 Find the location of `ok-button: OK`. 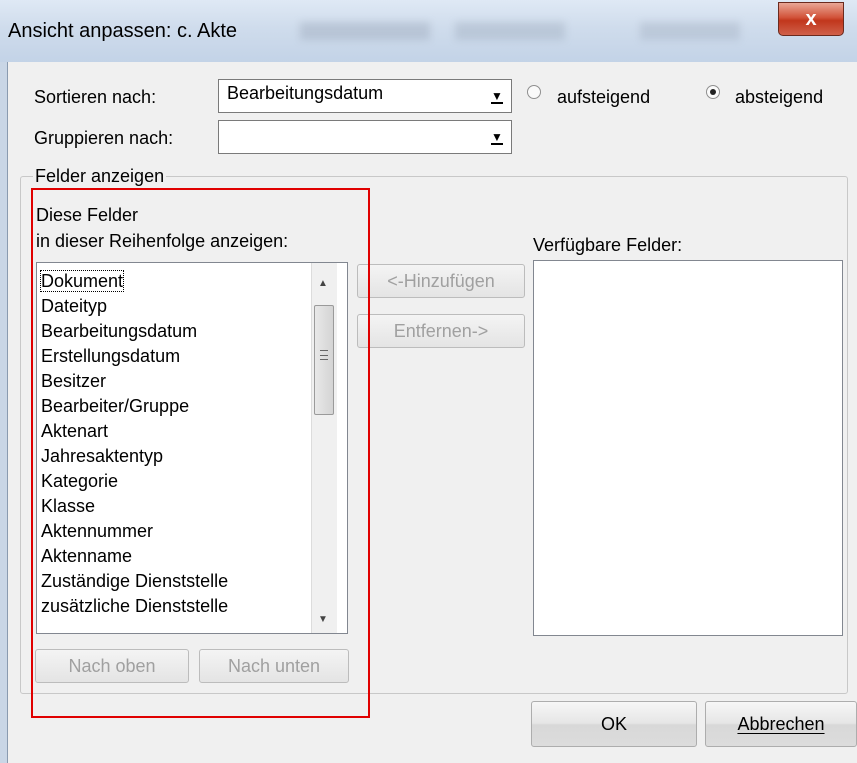

ok-button: OK is located at coordinates (614, 724).